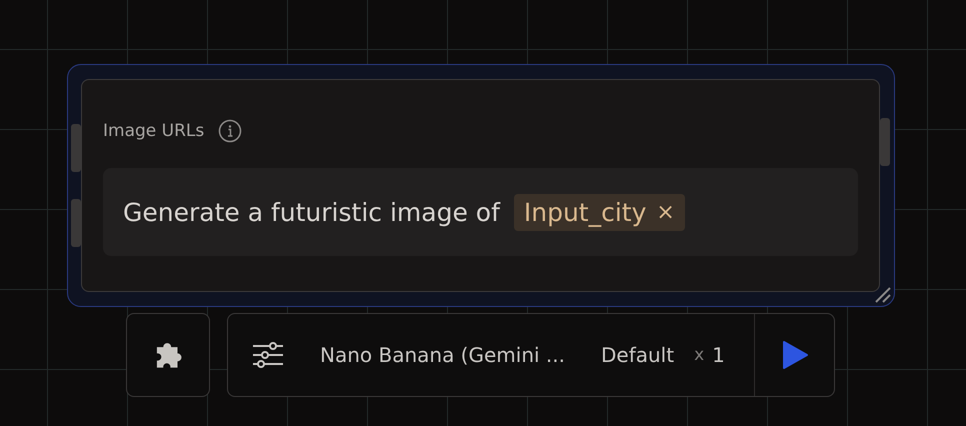 The image size is (966, 426). Describe the element at coordinates (311, 212) in the screenshot. I see `prompt-text: Generate a futuristic image of` at that location.